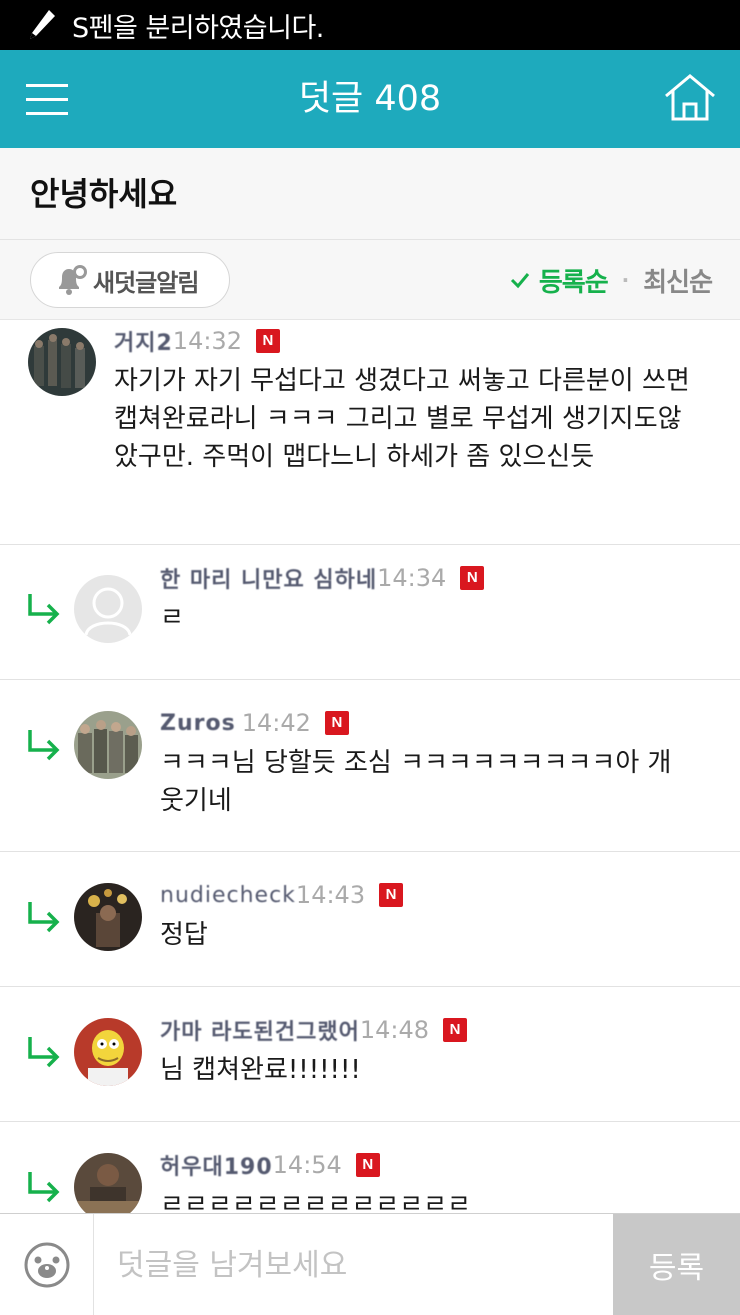 This screenshot has width=740, height=1315. What do you see at coordinates (370, 612) in the screenshot?
I see `comment-item: 한 마리 니만요 심하네 14:34 N ㄹ` at bounding box center [370, 612].